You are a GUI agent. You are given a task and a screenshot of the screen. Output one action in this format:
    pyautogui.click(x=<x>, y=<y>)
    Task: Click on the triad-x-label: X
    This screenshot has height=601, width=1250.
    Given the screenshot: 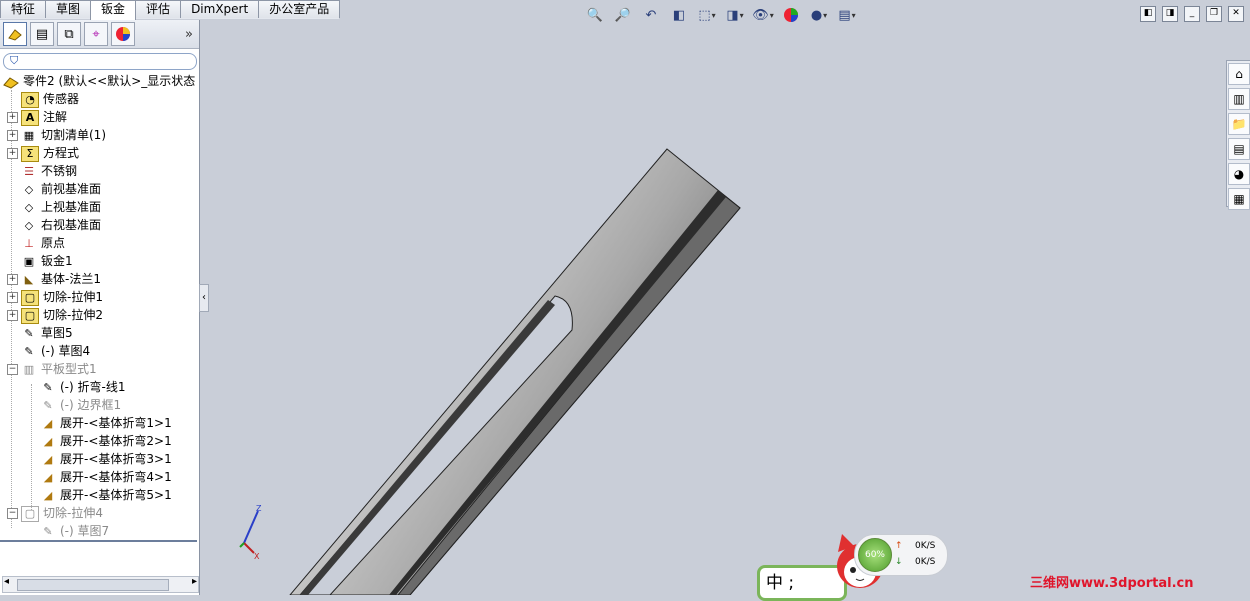 What is the action you would take?
    pyautogui.click(x=257, y=556)
    